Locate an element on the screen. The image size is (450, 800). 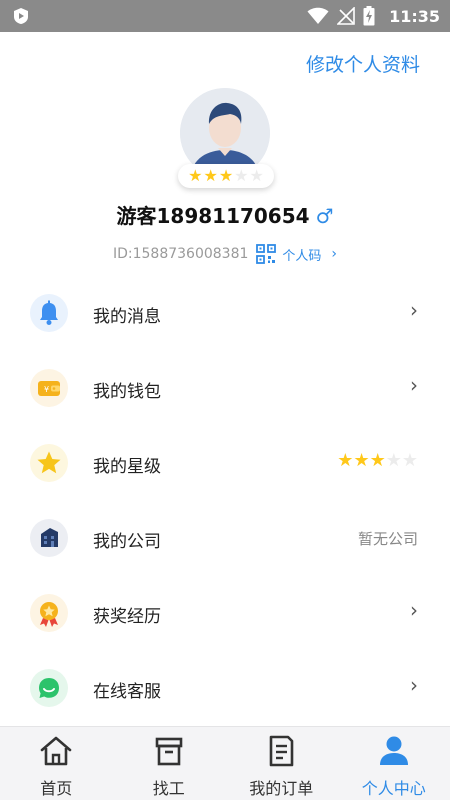
tab-my-orders: 我的订单 is located at coordinates (281, 763).